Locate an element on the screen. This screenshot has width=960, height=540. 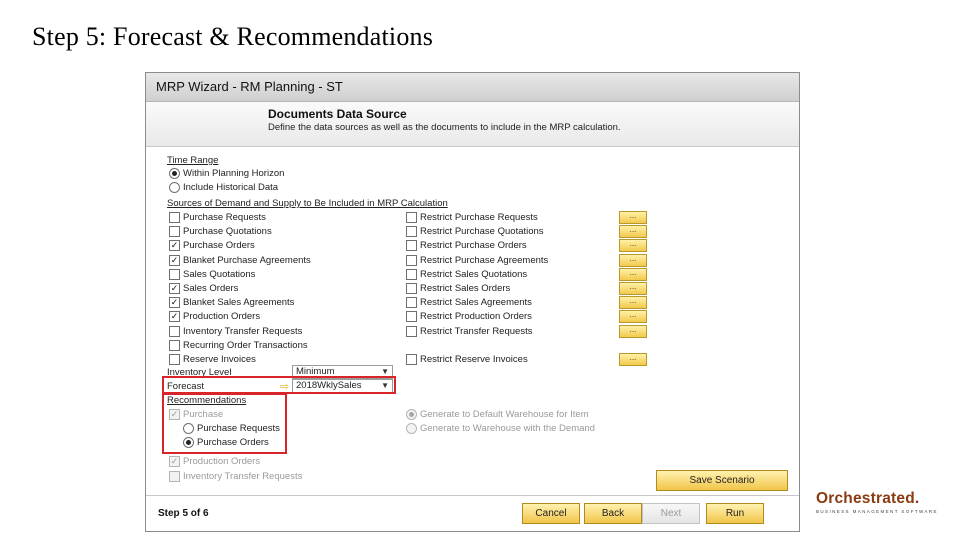
window-titlebar: MRP Wizard - RM Planning - ST is located at coordinates (472, 87).